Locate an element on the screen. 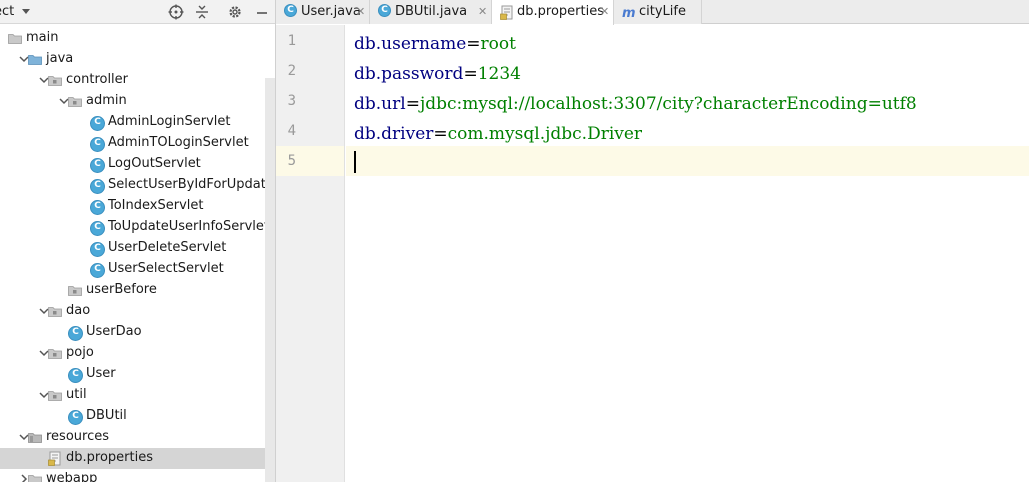 The image size is (1029, 482). tree-item-folder: userBefore is located at coordinates (137, 290).